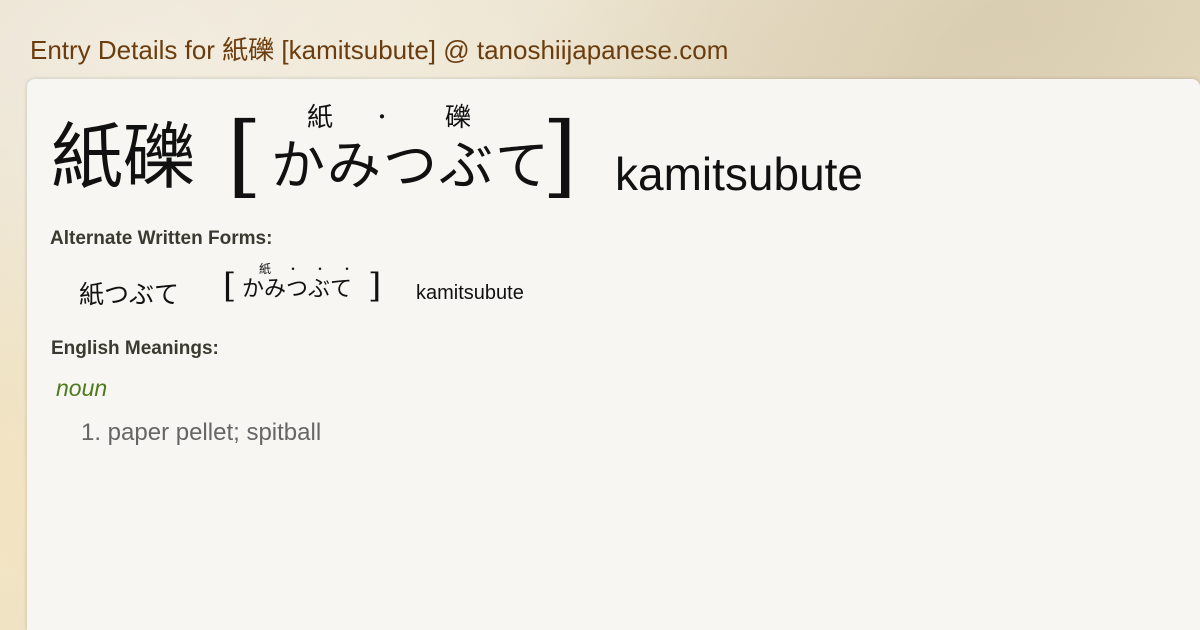 Image resolution: width=1200 pixels, height=630 pixels. Describe the element at coordinates (375, 286) in the screenshot. I see `alternate-bracket-close: ]` at that location.